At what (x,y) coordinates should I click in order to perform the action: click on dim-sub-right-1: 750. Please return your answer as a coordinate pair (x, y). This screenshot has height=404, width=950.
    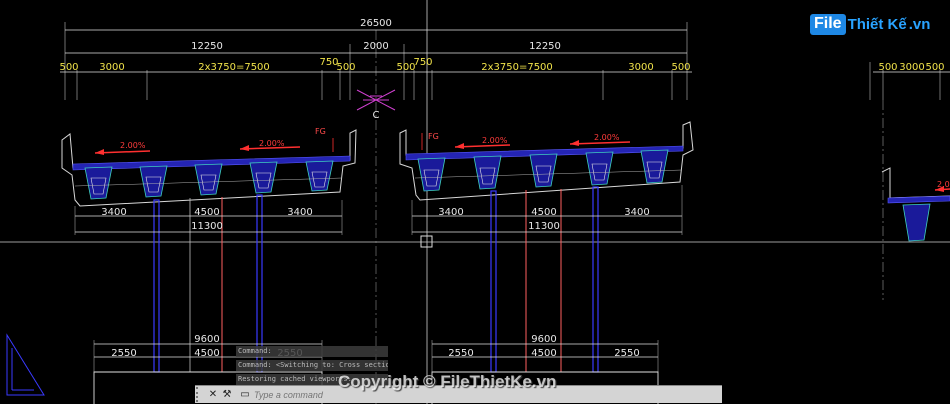
    Looking at the image, I should click on (422, 62).